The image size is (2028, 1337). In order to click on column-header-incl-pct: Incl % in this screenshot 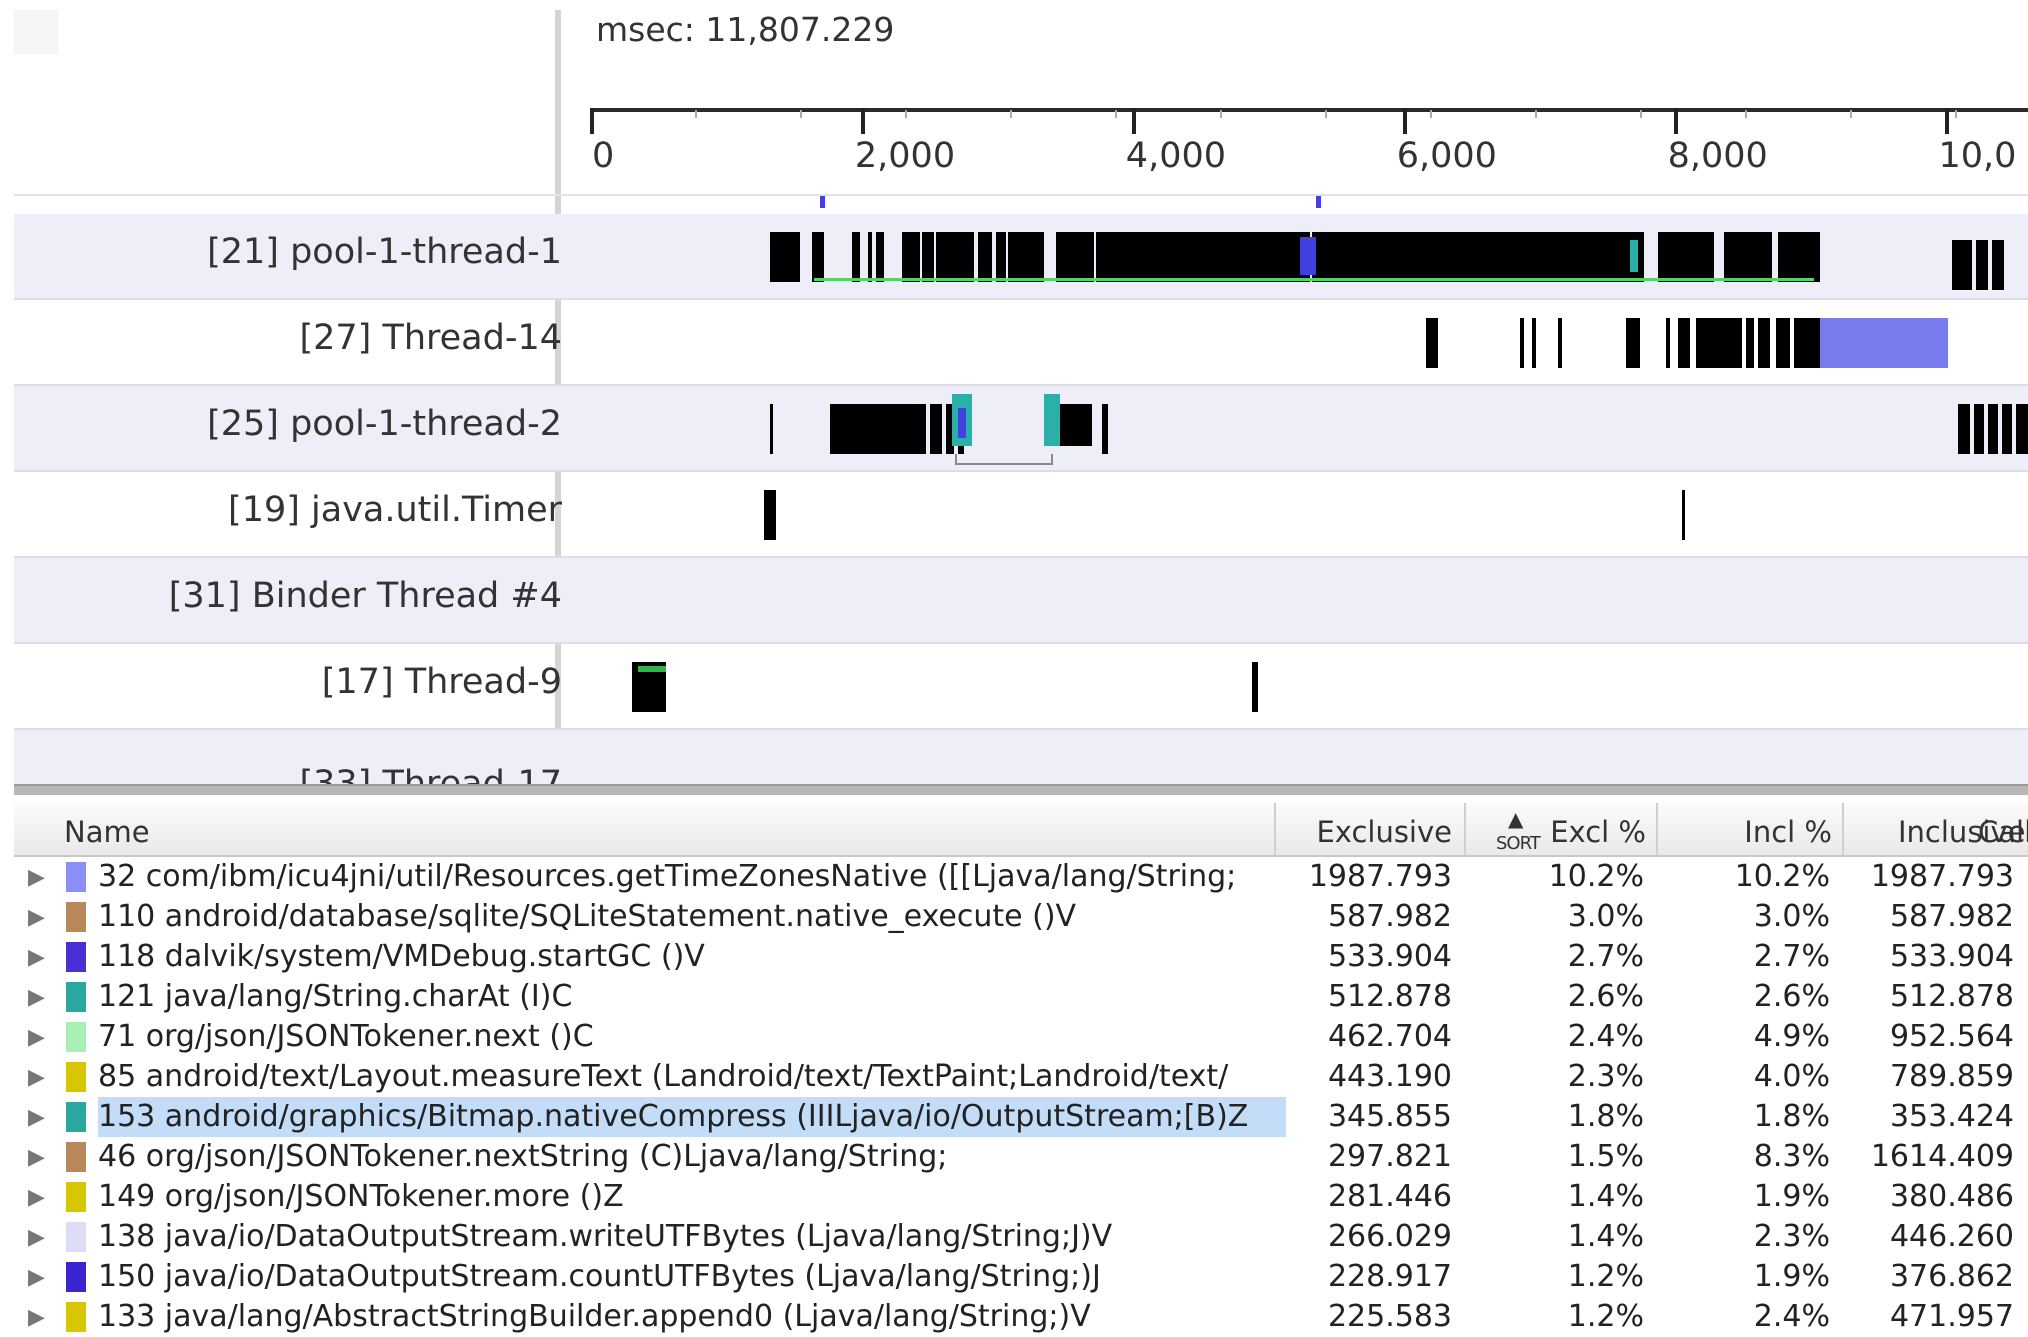, I will do `click(1751, 829)`.